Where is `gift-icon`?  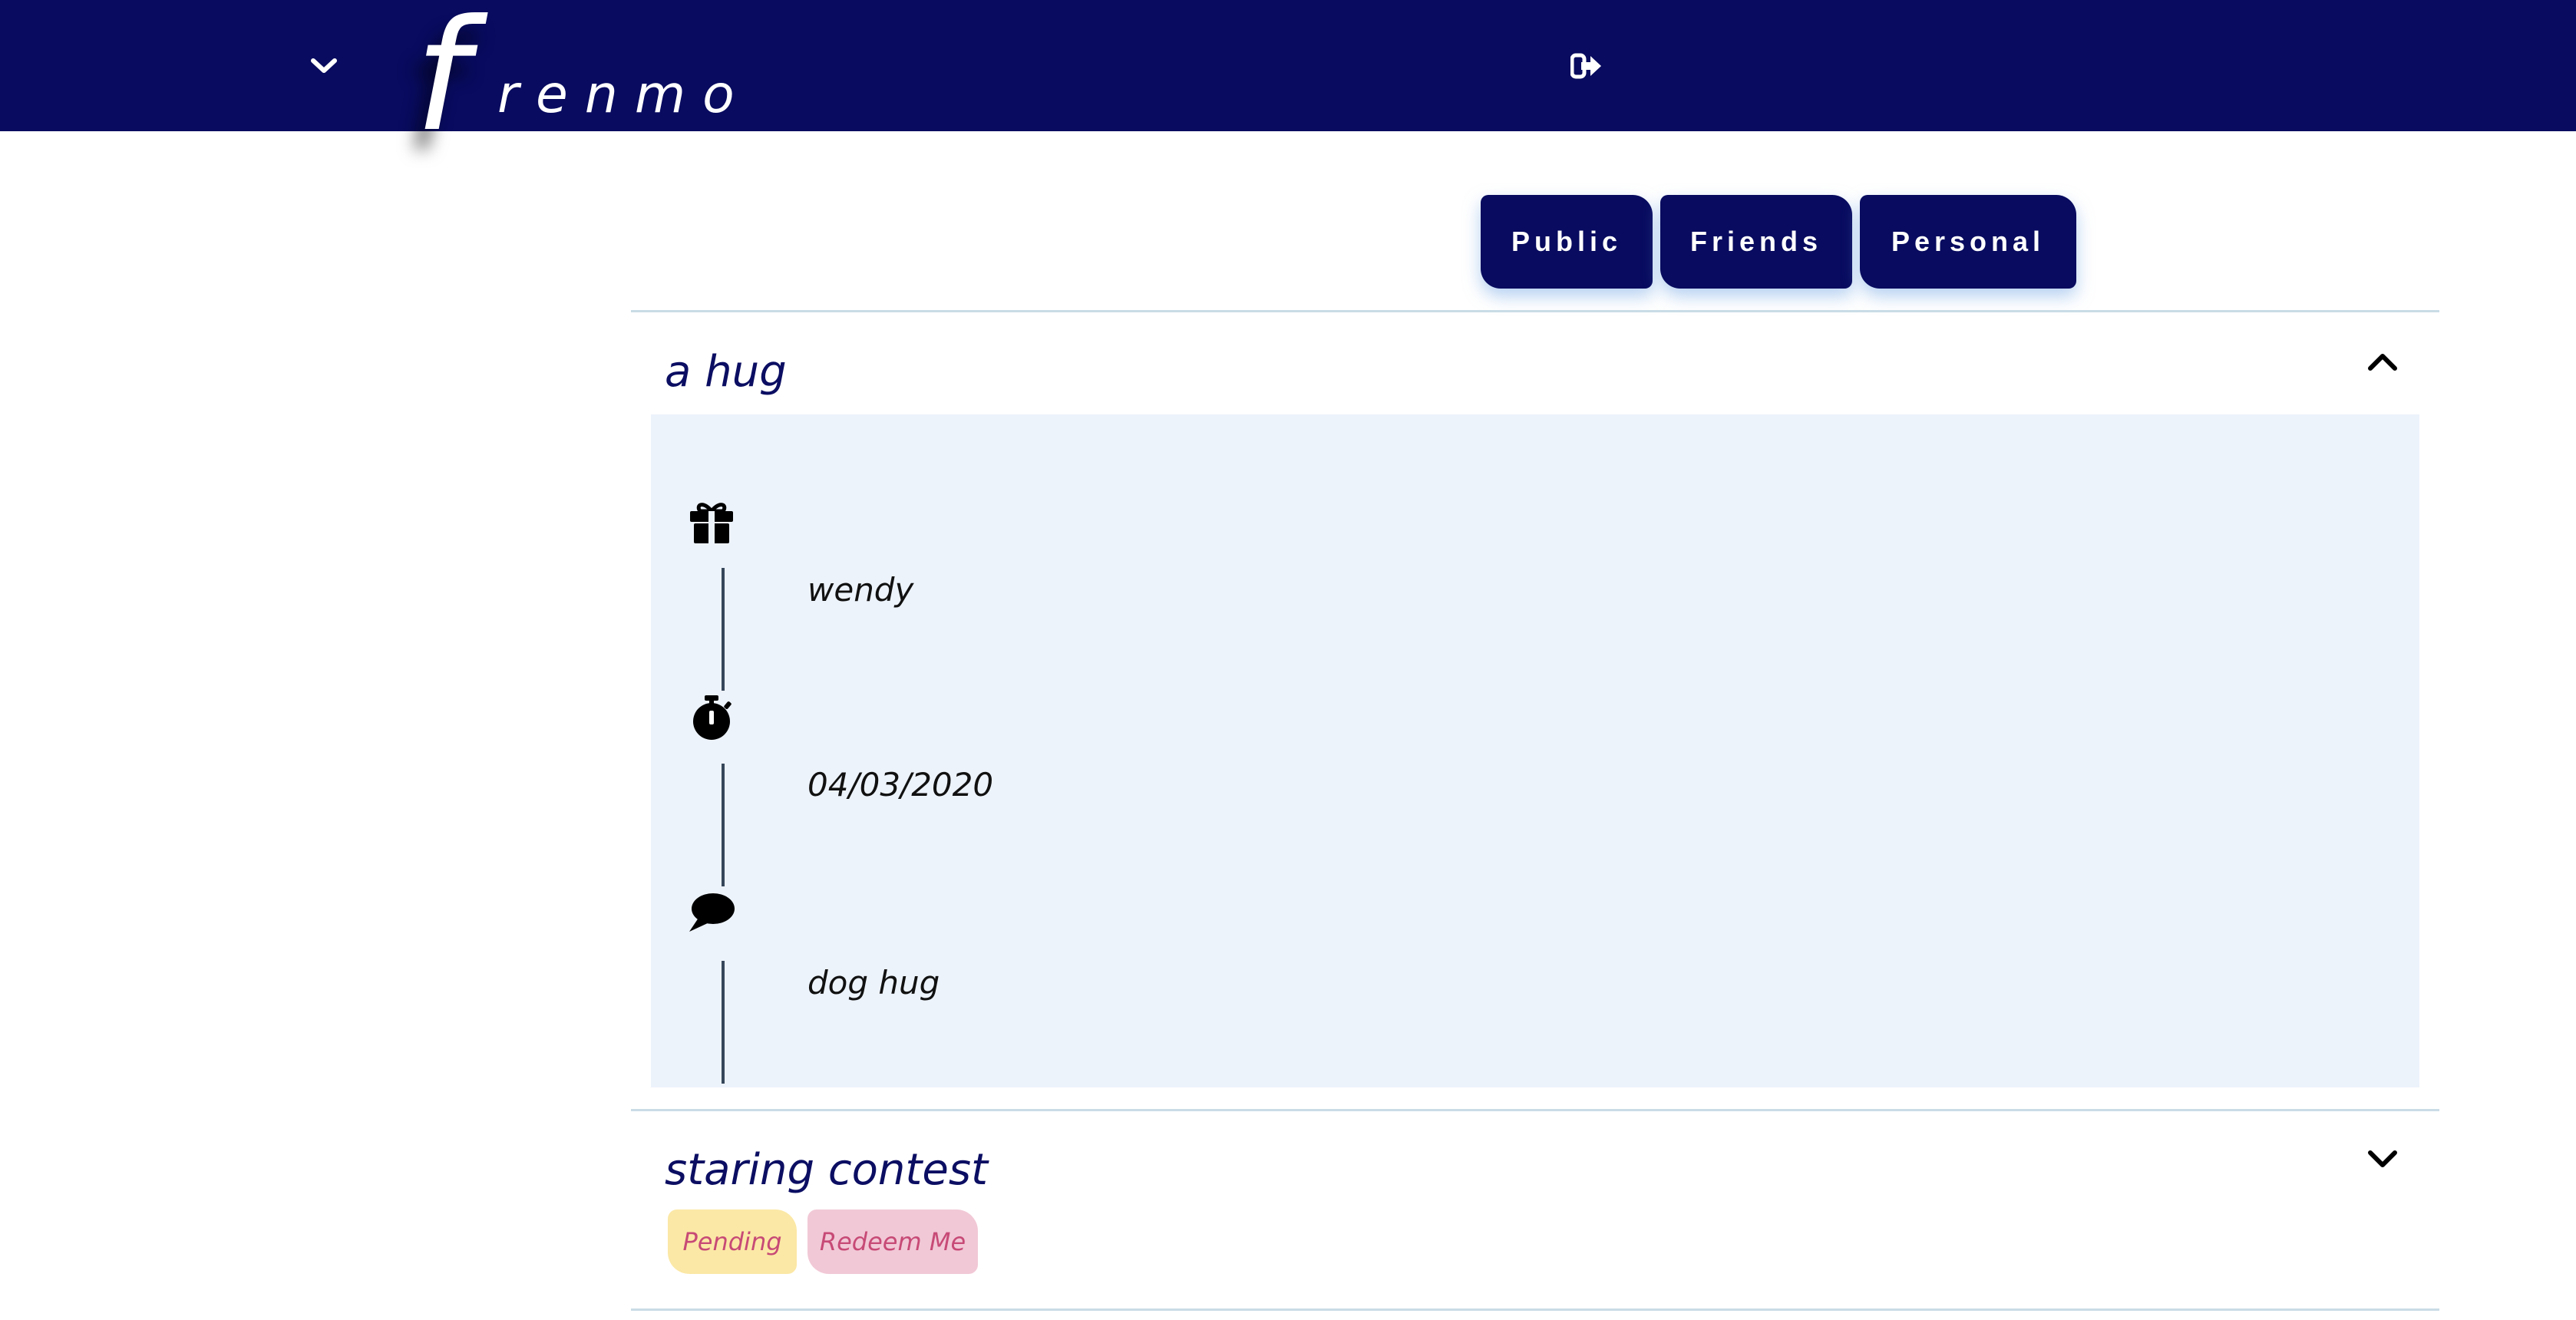
gift-icon is located at coordinates (711, 522).